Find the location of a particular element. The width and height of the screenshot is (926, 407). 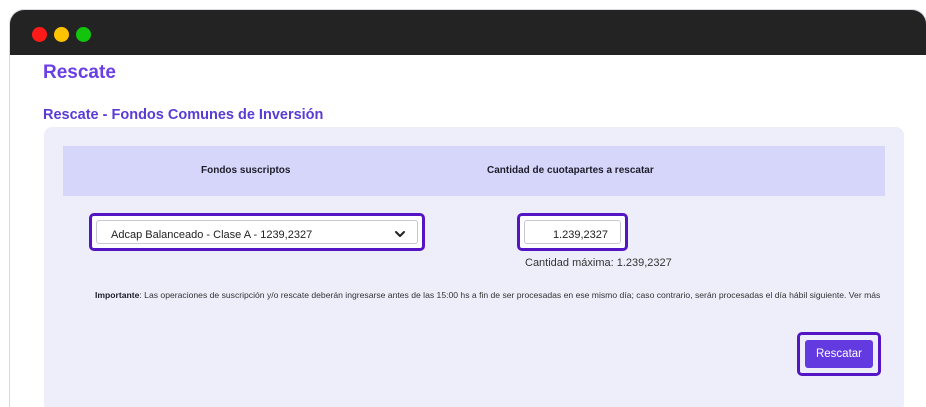

quantity-input: 1.239,2327 is located at coordinates (572, 232).